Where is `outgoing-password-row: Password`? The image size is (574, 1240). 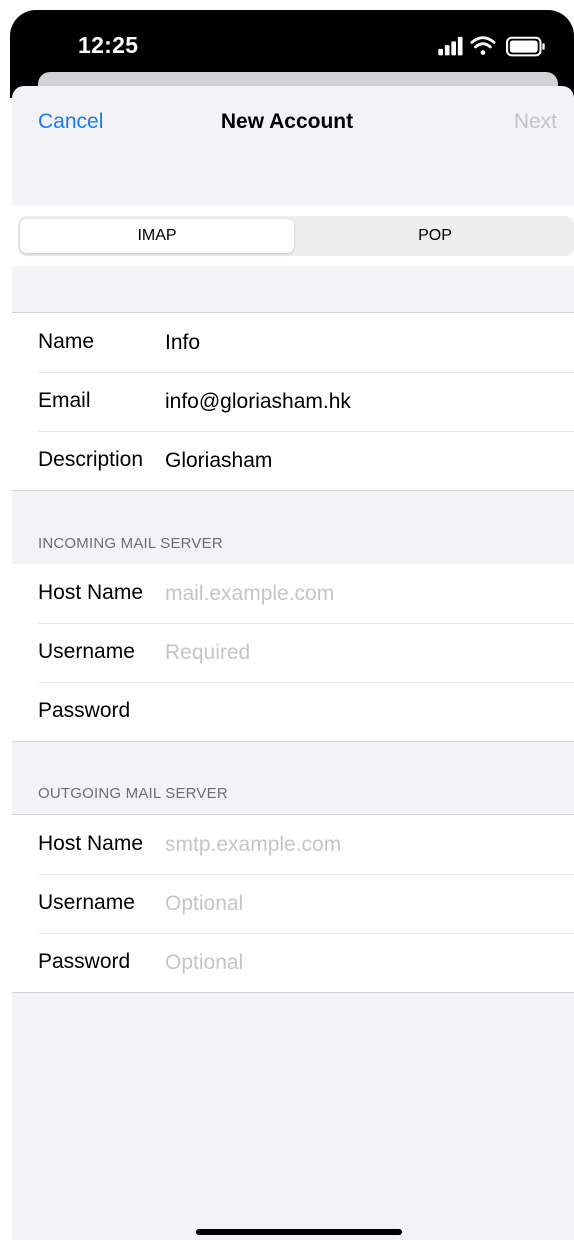 outgoing-password-row: Password is located at coordinates (293, 962).